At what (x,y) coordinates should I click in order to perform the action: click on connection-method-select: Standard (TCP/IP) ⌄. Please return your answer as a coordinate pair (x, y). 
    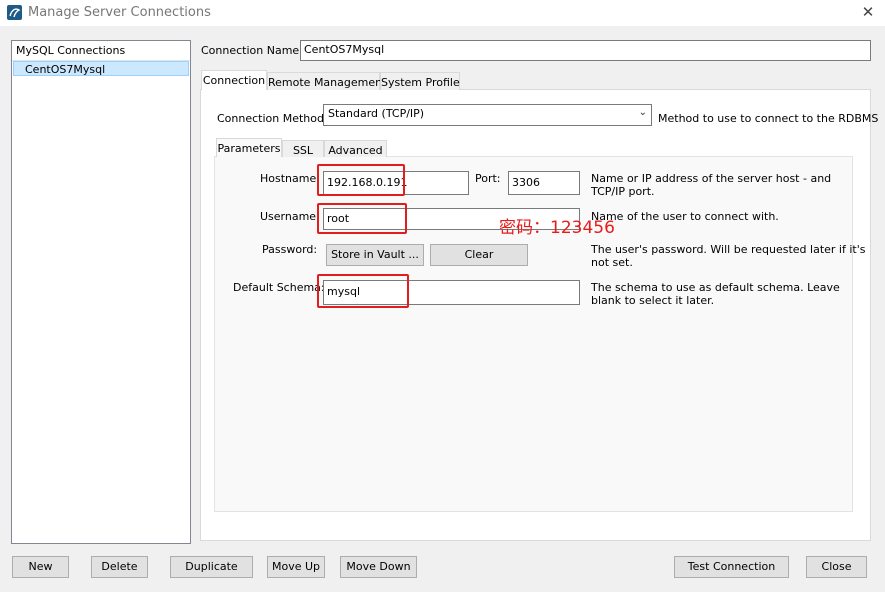
    Looking at the image, I should click on (487, 115).